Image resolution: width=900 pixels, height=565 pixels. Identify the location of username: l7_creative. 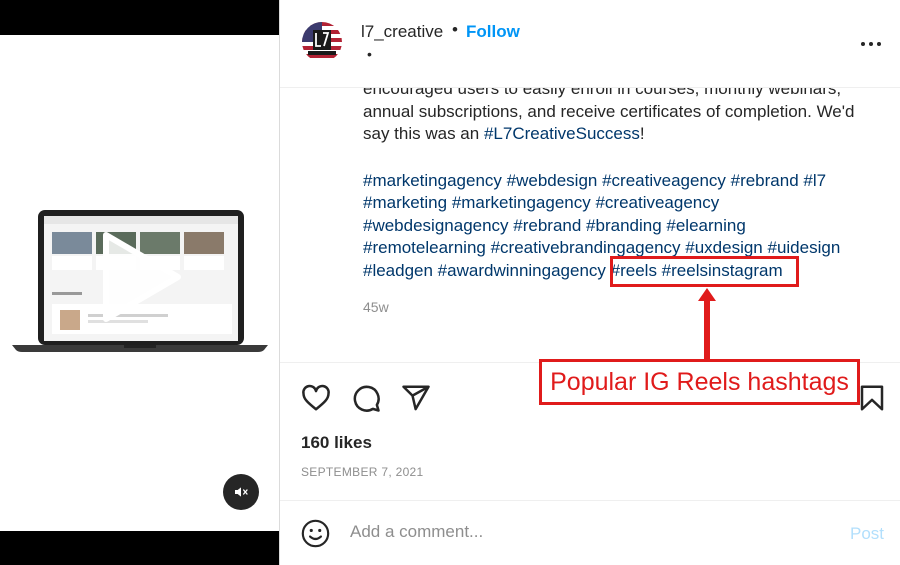
(402, 32).